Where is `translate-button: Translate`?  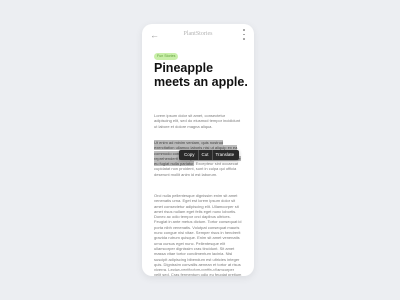
translate-button: Translate is located at coordinates (224, 155).